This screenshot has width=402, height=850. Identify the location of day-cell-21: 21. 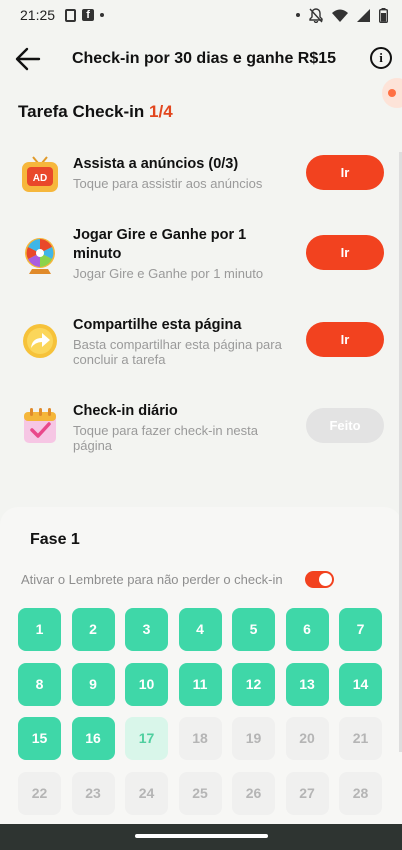
(360, 738).